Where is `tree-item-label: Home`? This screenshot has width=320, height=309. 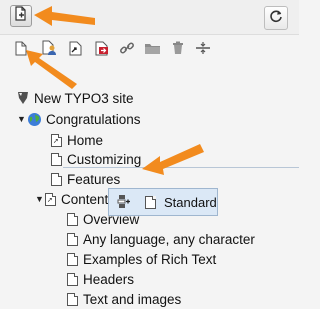
tree-item-label: Home is located at coordinates (85, 140).